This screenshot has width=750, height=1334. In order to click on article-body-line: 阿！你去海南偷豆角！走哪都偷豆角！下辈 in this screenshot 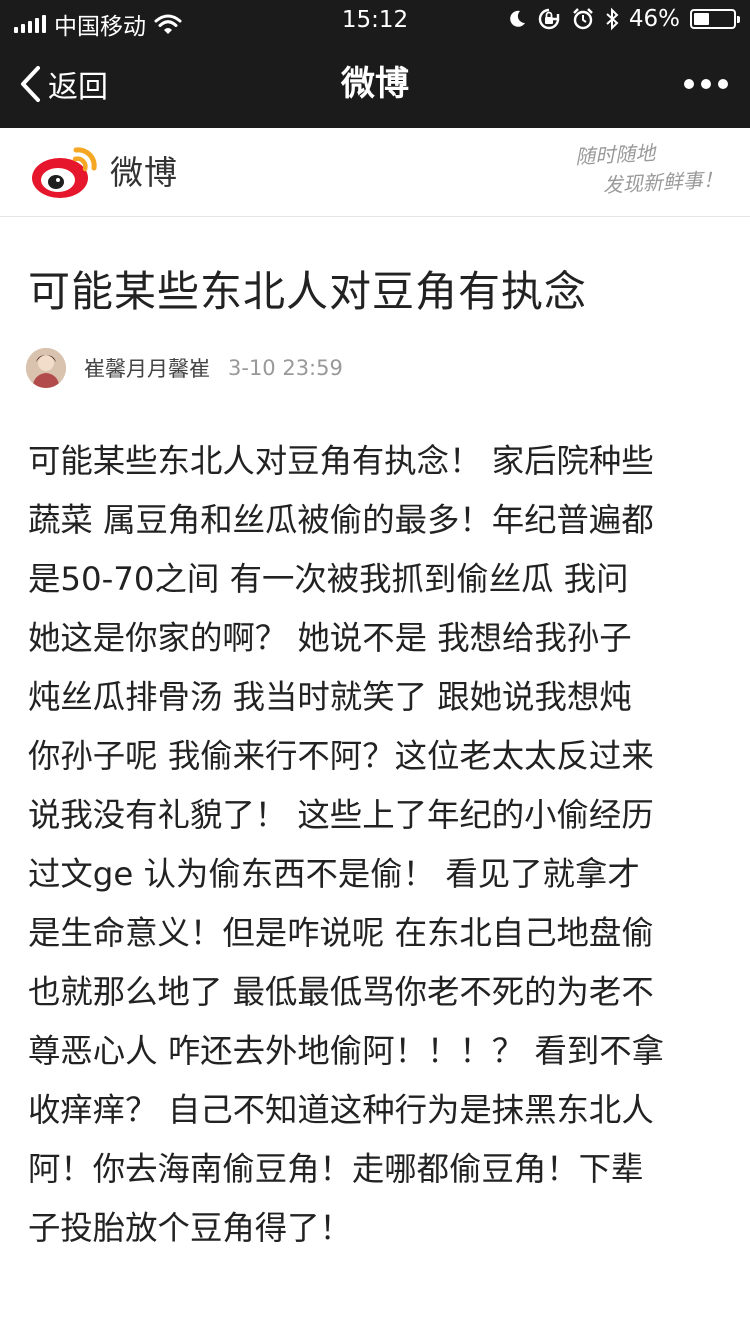, I will do `click(336, 1169)`.